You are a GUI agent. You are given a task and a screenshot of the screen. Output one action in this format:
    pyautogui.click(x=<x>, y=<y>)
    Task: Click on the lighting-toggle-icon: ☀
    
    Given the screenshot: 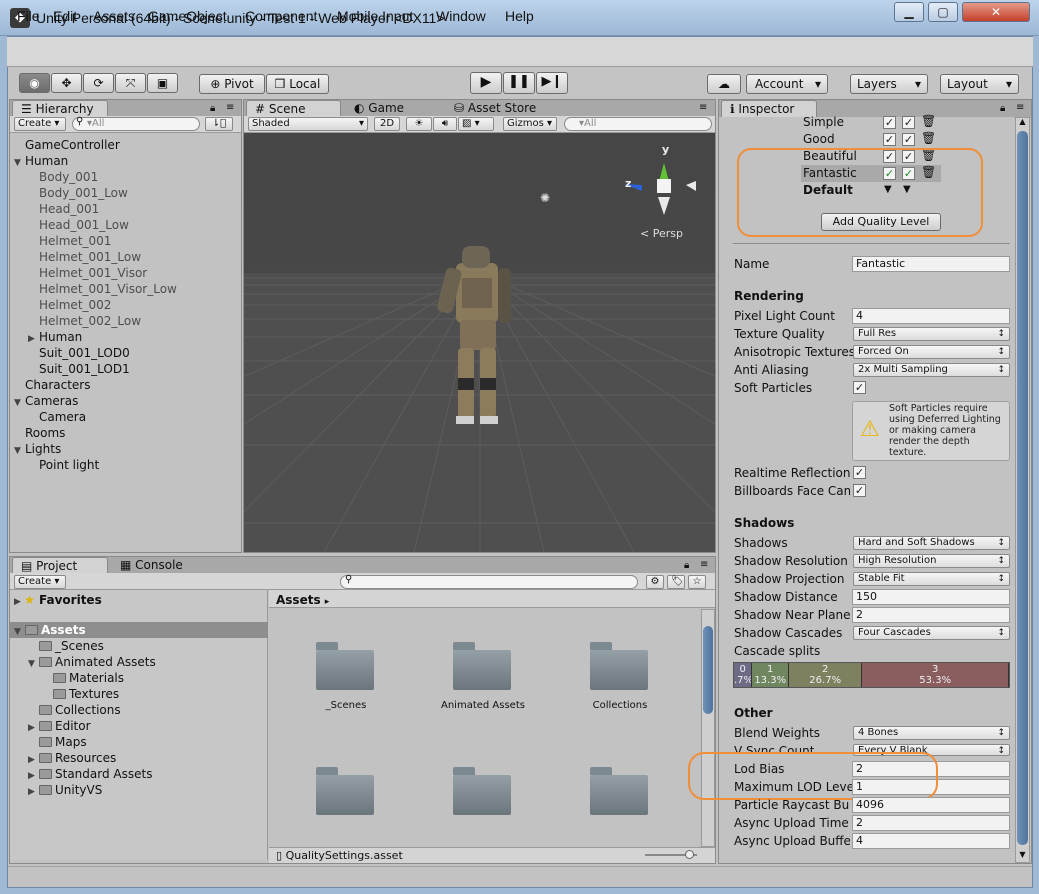 What is the action you would take?
    pyautogui.click(x=419, y=124)
    